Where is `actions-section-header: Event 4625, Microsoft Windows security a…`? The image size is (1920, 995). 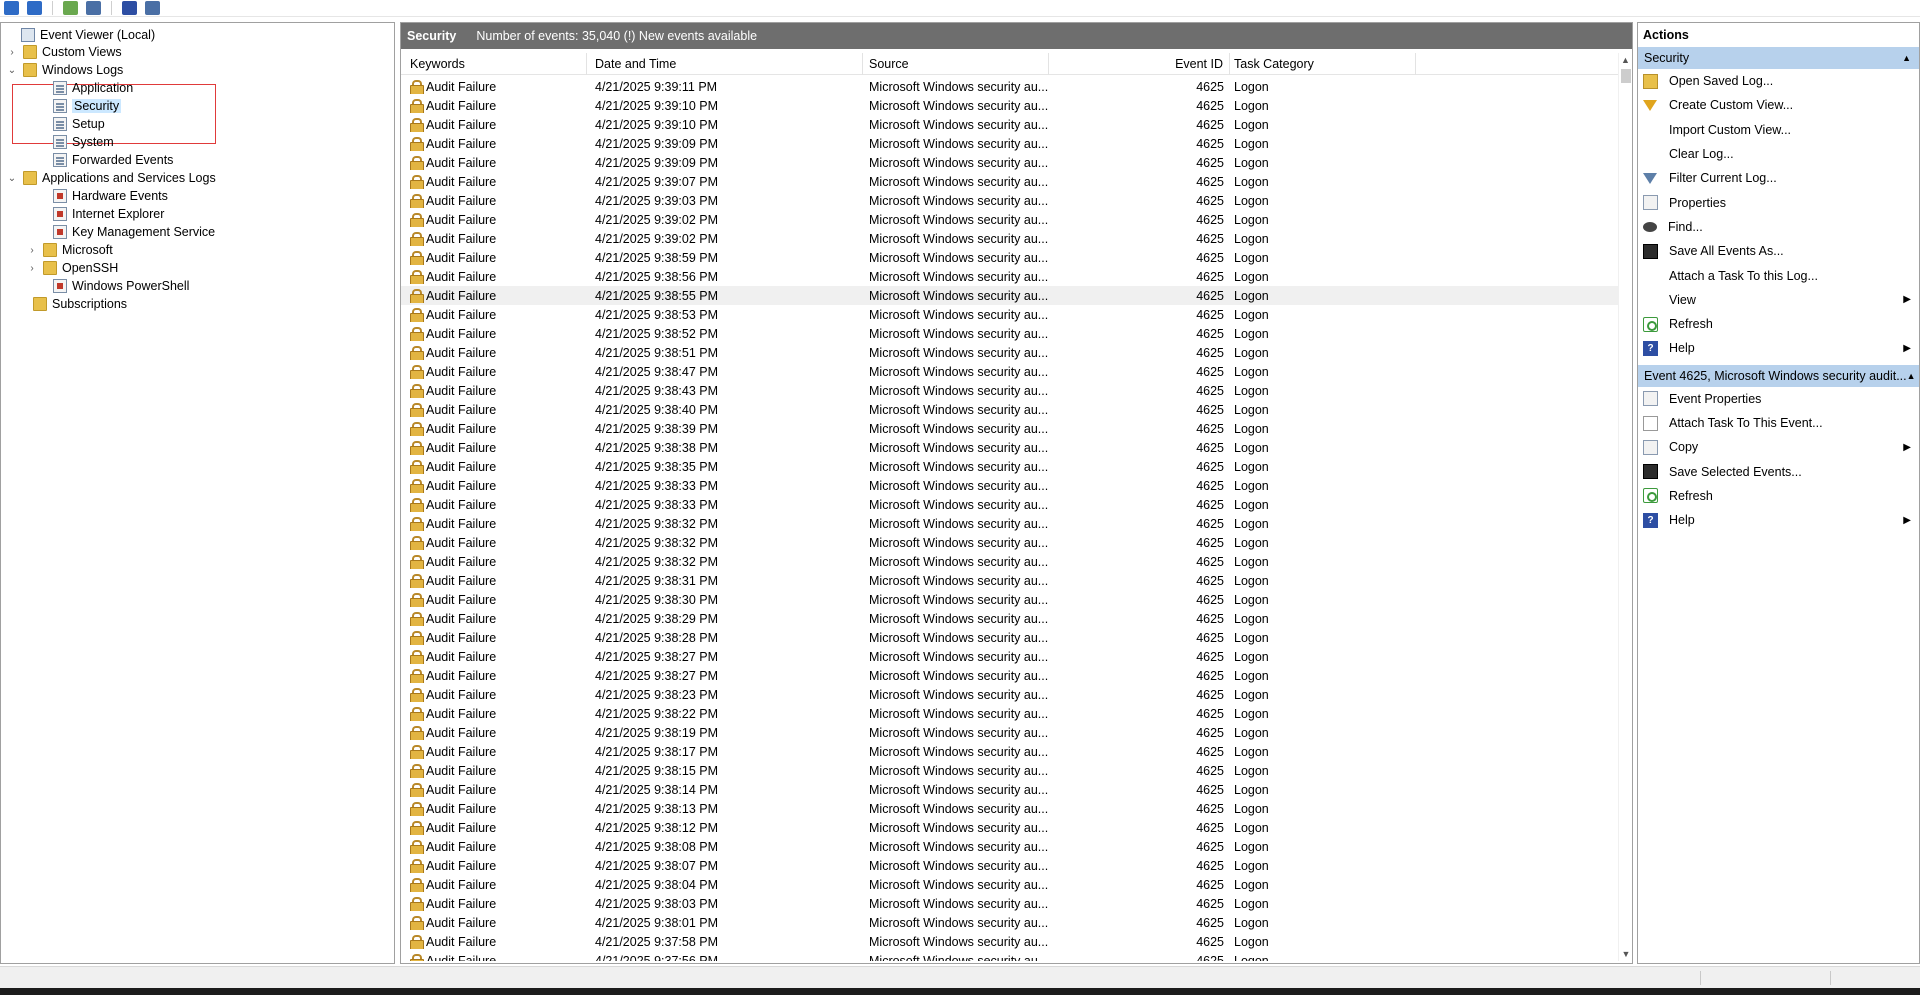 actions-section-header: Event 4625, Microsoft Windows security a… is located at coordinates (1778, 375).